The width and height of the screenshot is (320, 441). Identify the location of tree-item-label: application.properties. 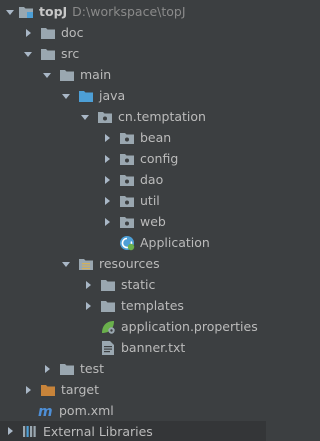
(189, 326).